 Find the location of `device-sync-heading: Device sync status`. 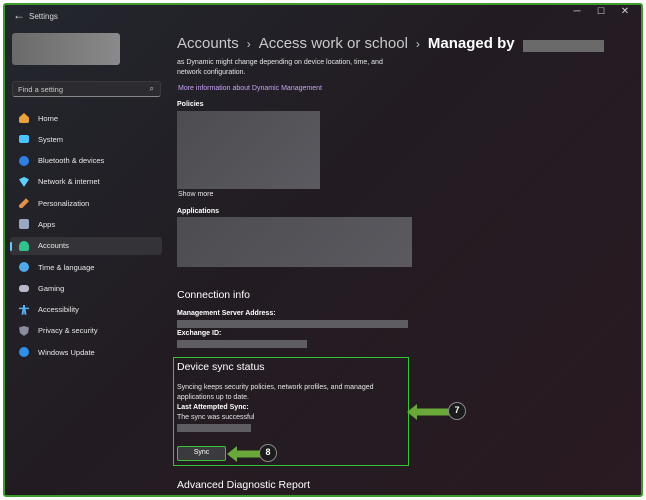

device-sync-heading: Device sync status is located at coordinates (221, 367).